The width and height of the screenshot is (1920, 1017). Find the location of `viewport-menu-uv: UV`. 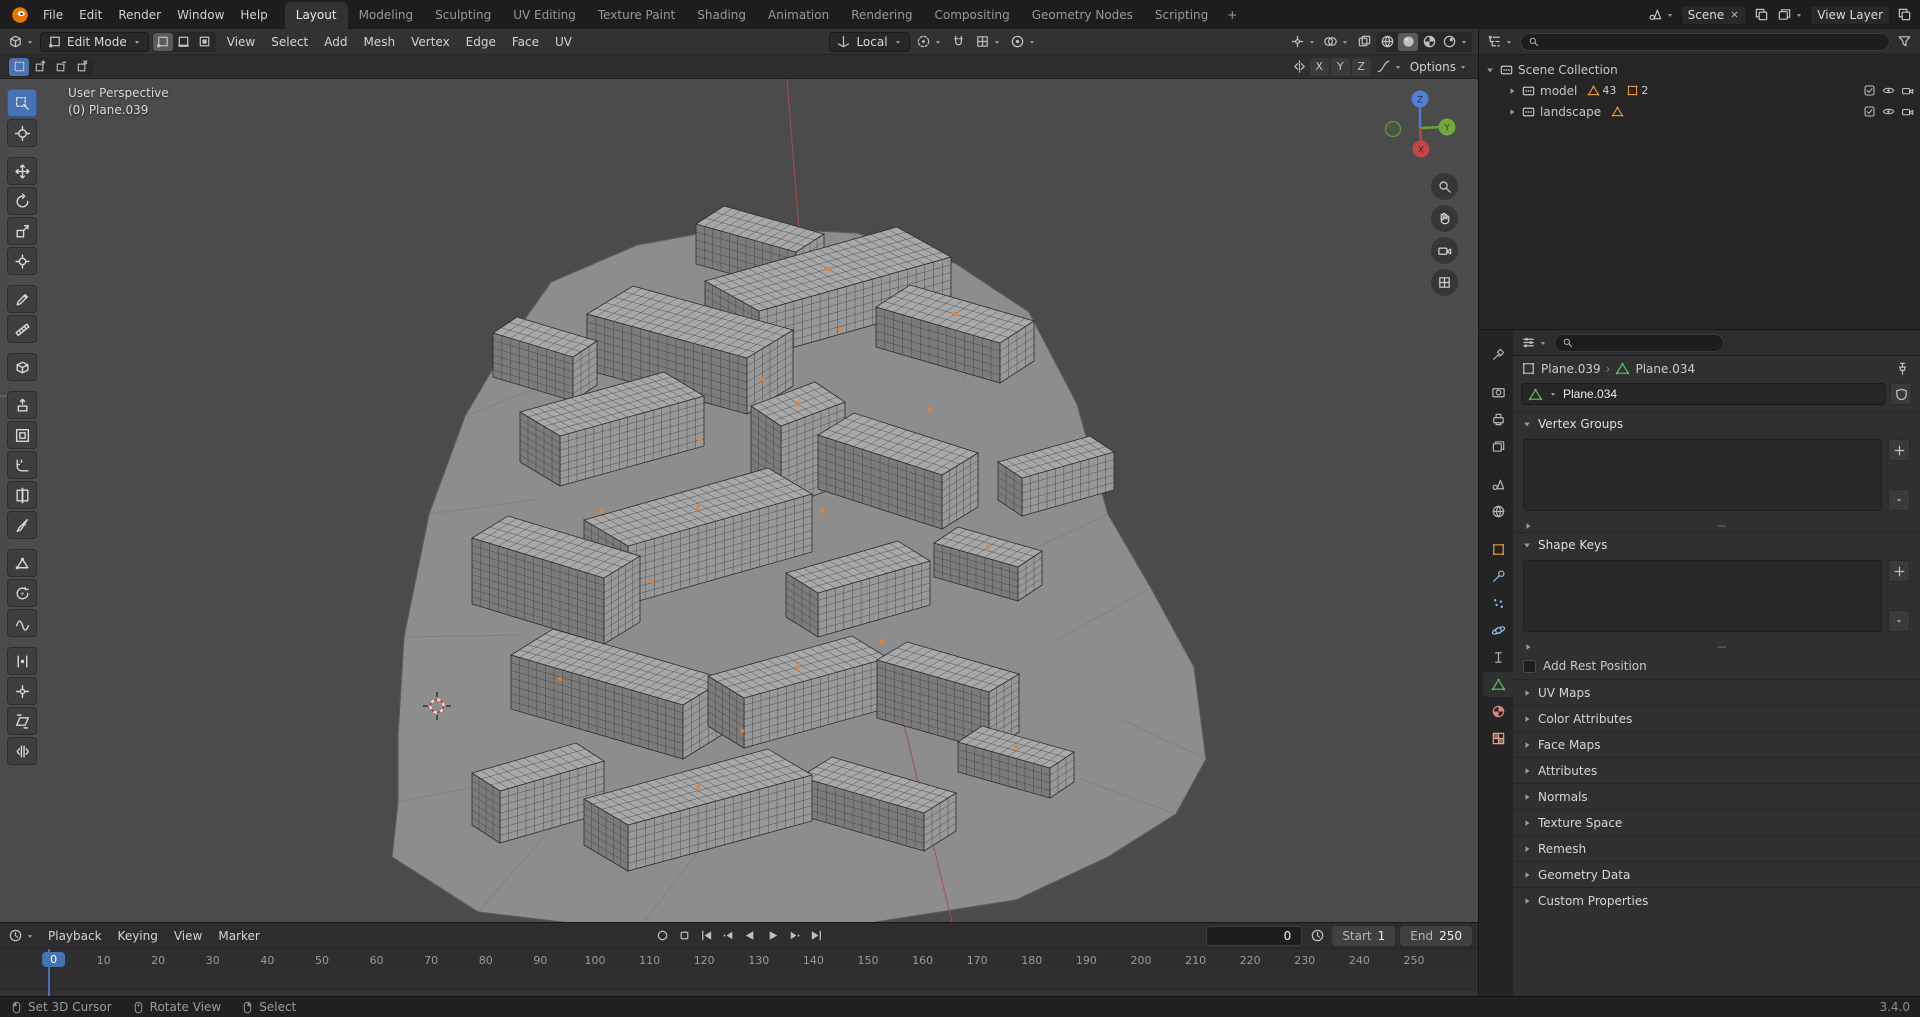

viewport-menu-uv: UV is located at coordinates (563, 42).